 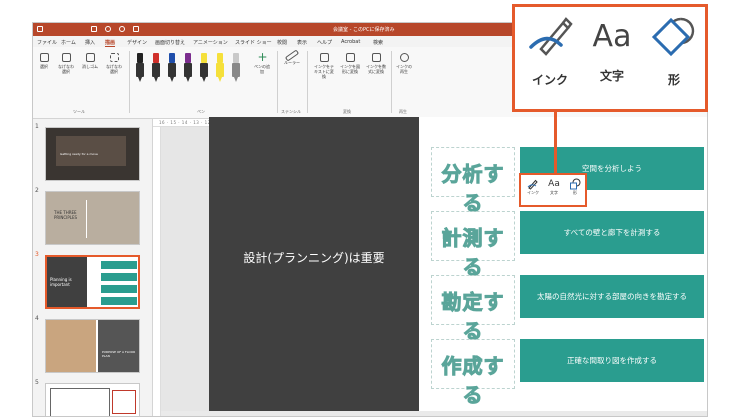 I want to click on thumbnail-slide-1: Getting ready for a move, so click(x=92, y=154).